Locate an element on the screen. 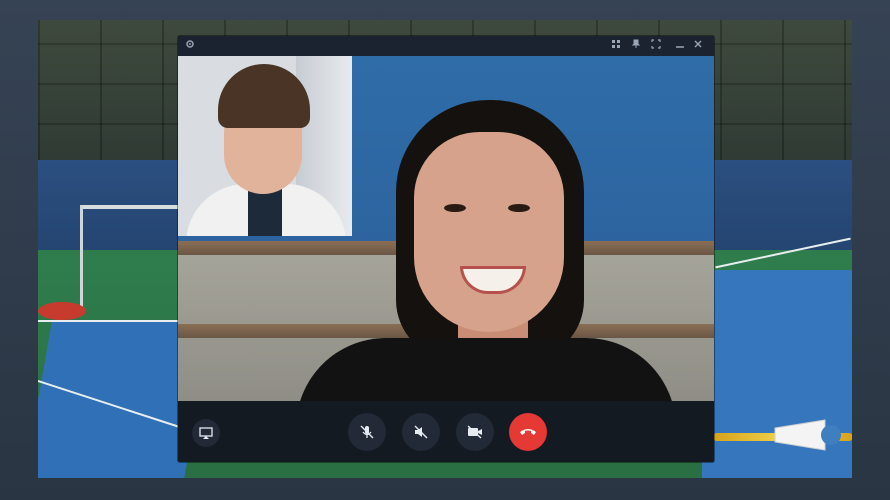  badminton-net is located at coordinates (130, 207).